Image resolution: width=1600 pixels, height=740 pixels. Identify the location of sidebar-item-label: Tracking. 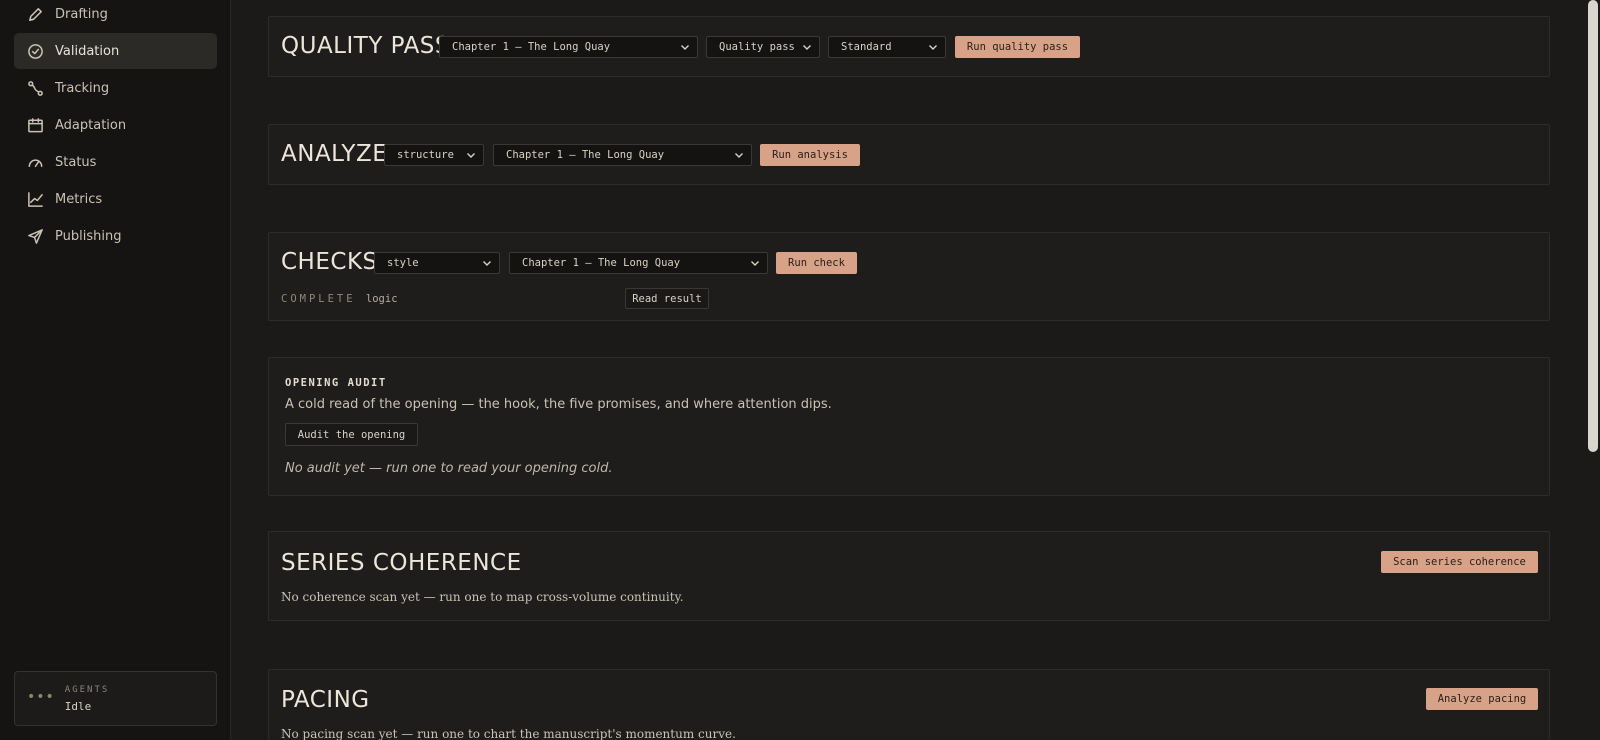
(82, 88).